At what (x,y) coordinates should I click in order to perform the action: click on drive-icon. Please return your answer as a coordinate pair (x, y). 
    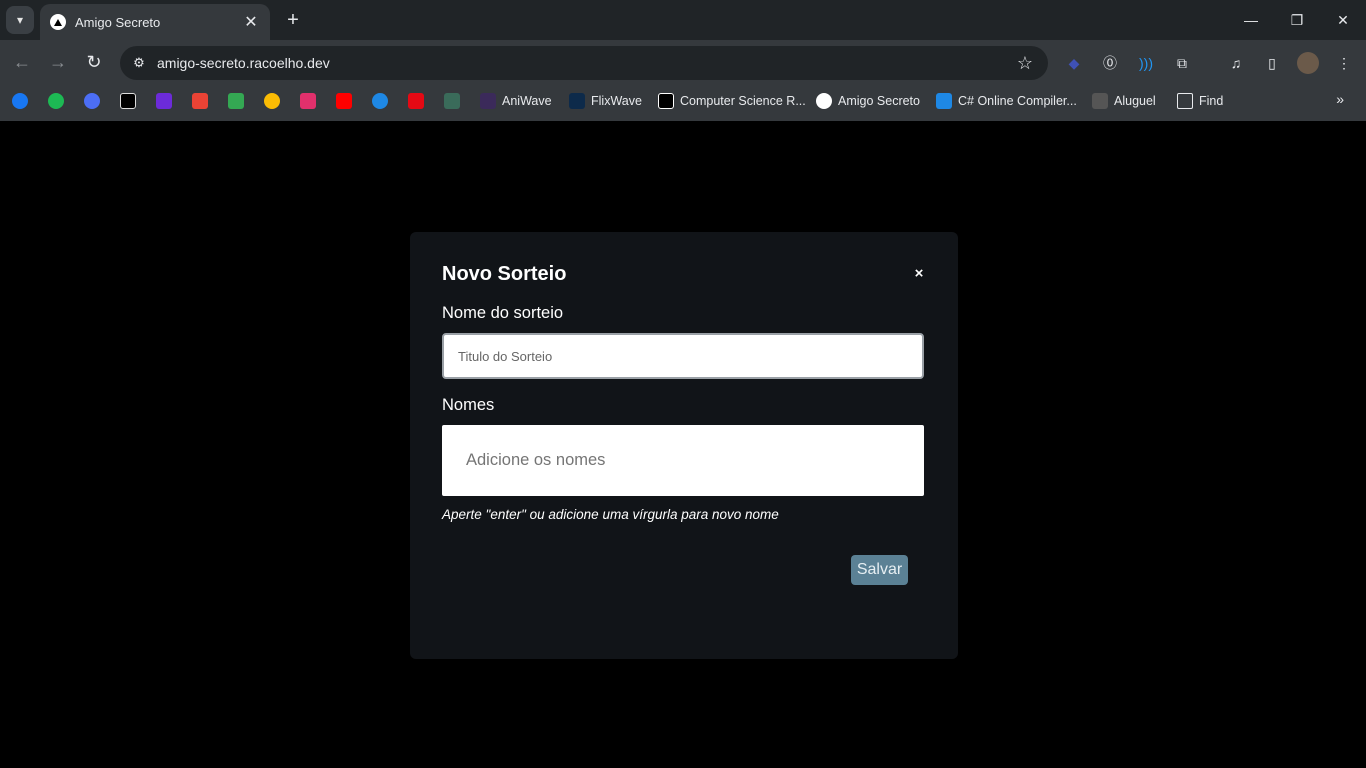
    Looking at the image, I should click on (236, 101).